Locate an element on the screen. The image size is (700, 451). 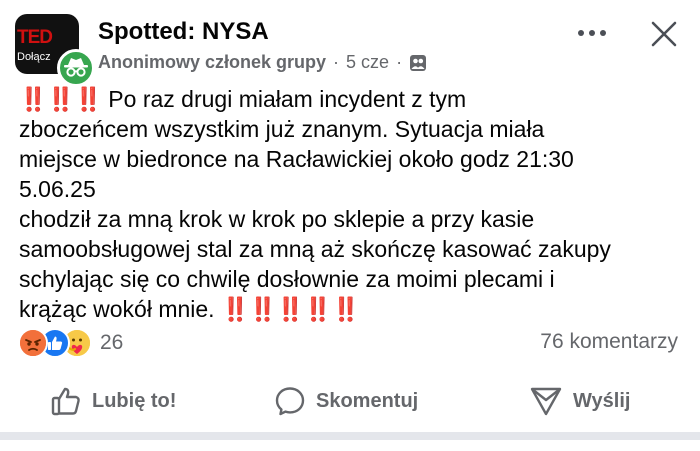
author-name: Anonimowy członek grupy is located at coordinates (212, 62).